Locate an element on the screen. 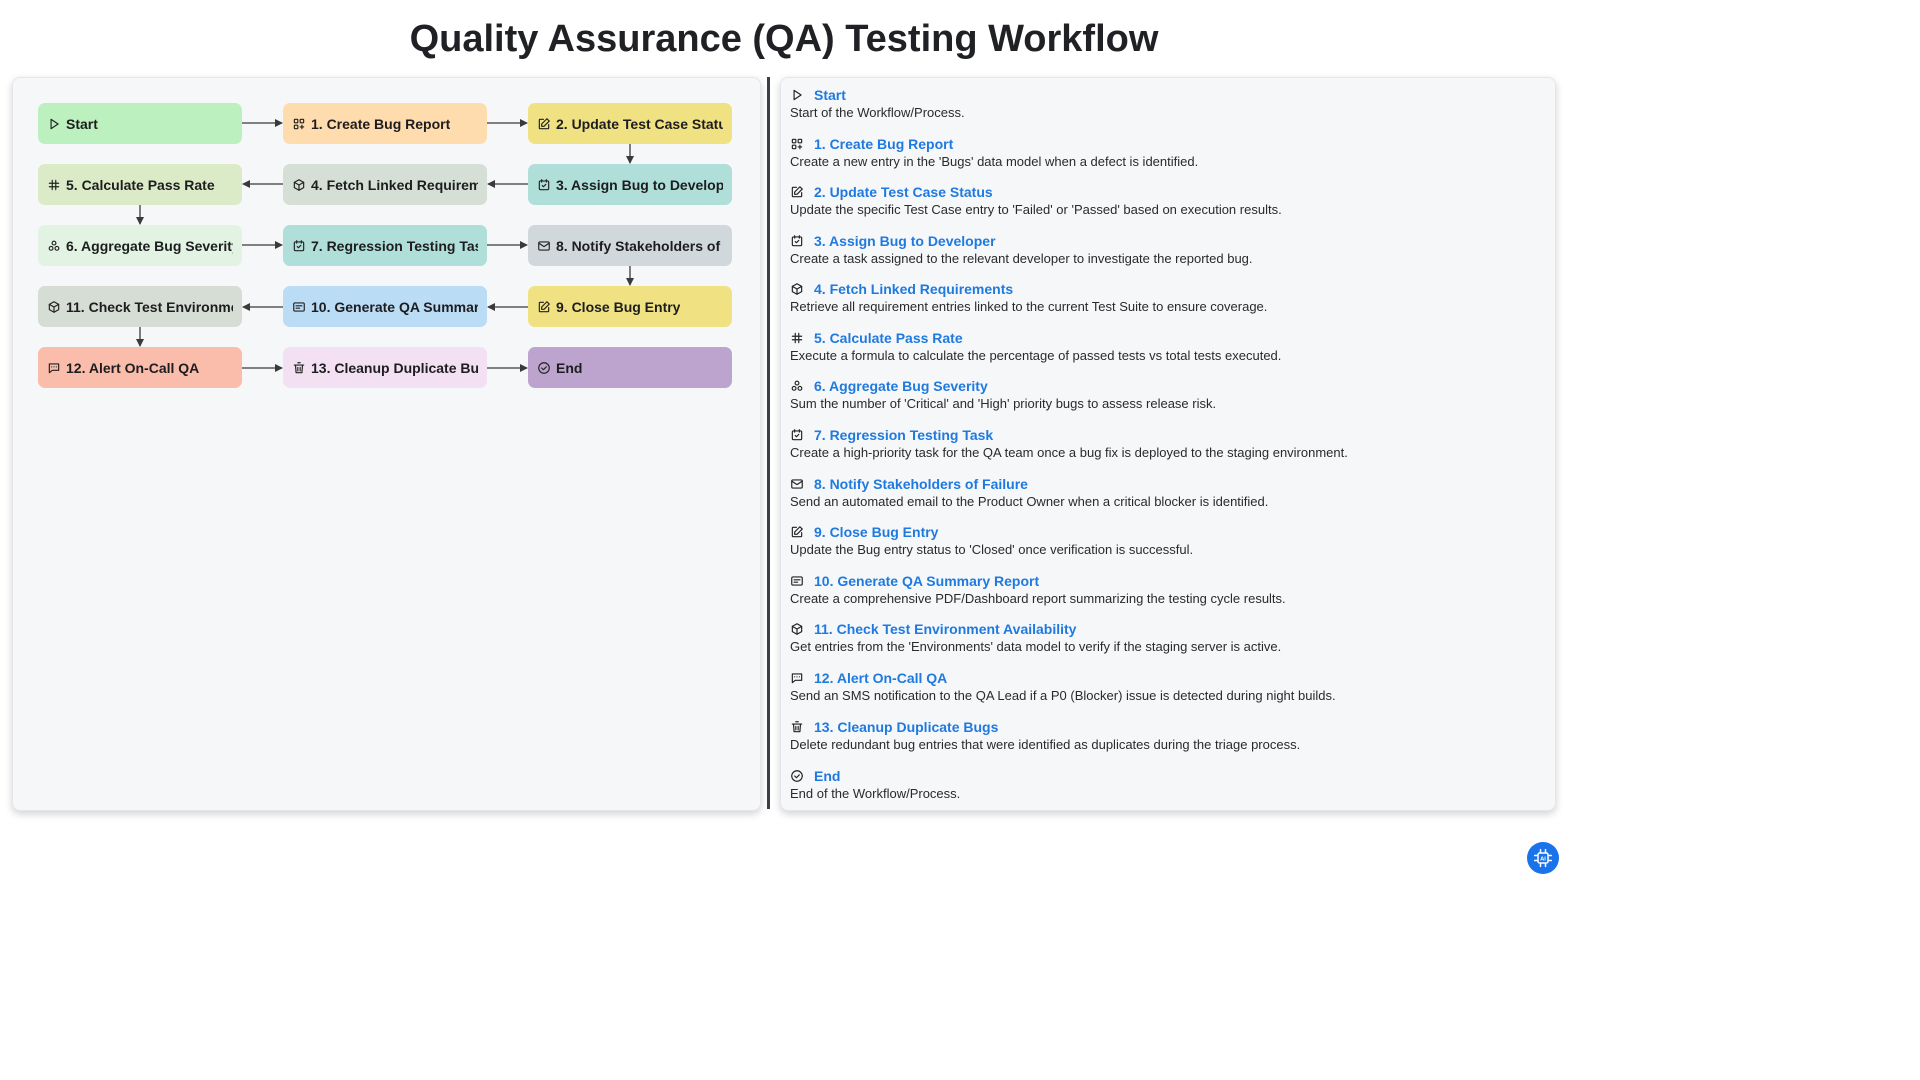 This screenshot has height=1080, width=1920. step-item-end: End End of the Workflow/Process. is located at coordinates (1165, 784).